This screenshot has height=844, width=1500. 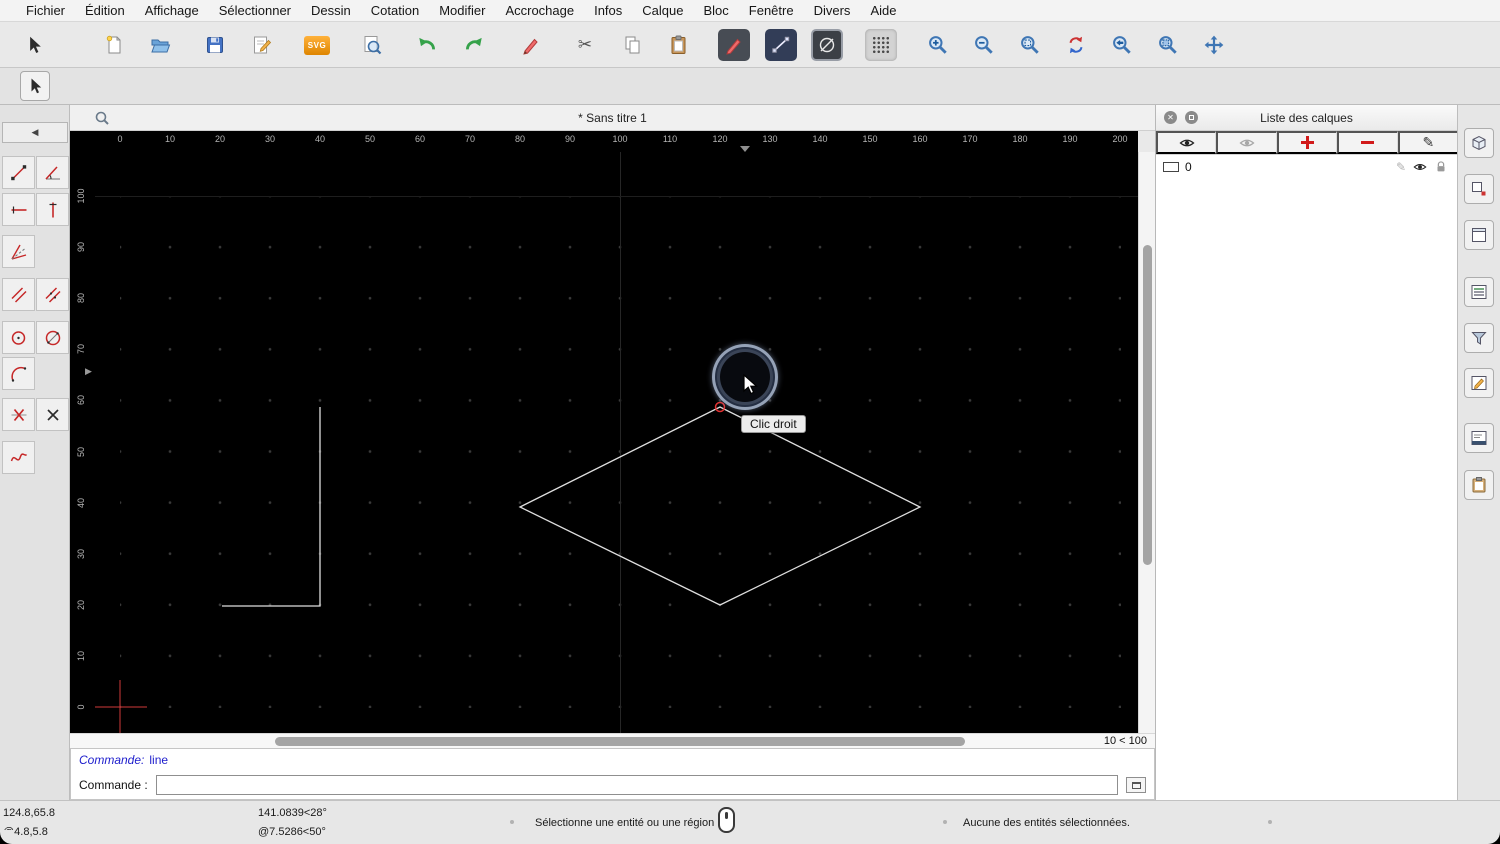 What do you see at coordinates (662, 11) in the screenshot?
I see `menu-item-calque: Calque` at bounding box center [662, 11].